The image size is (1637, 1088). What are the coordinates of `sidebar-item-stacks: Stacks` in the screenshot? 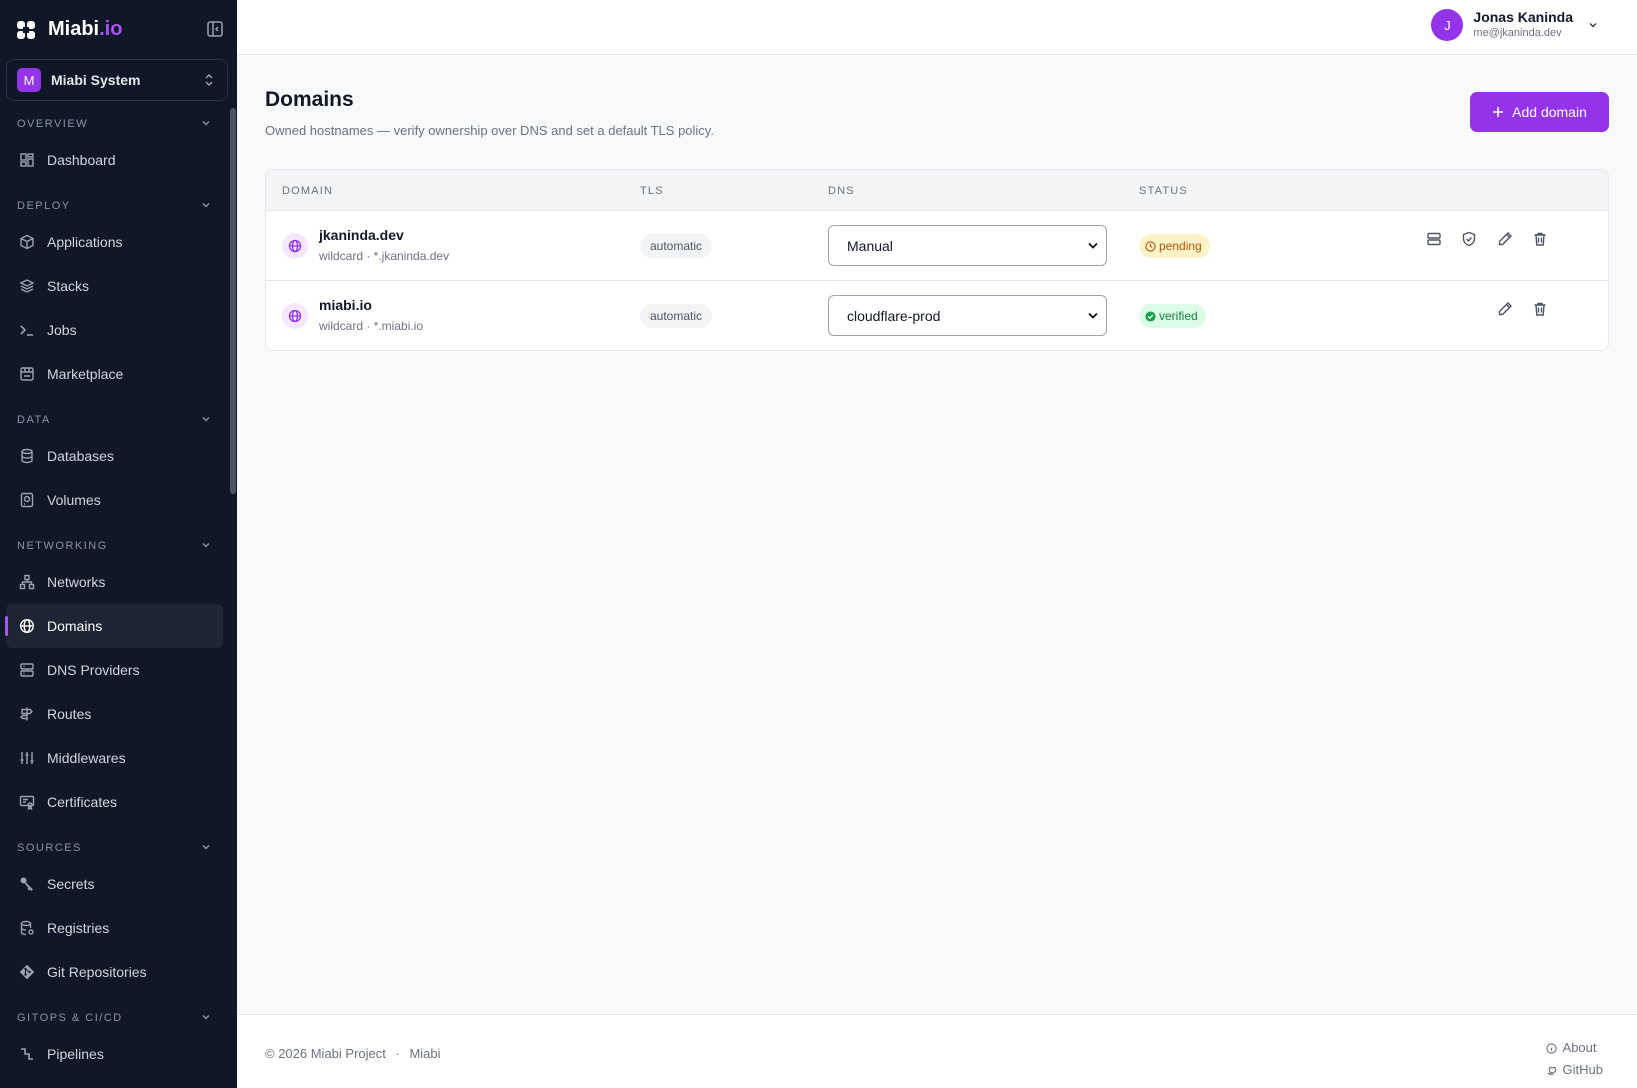 It's located at (114, 286).